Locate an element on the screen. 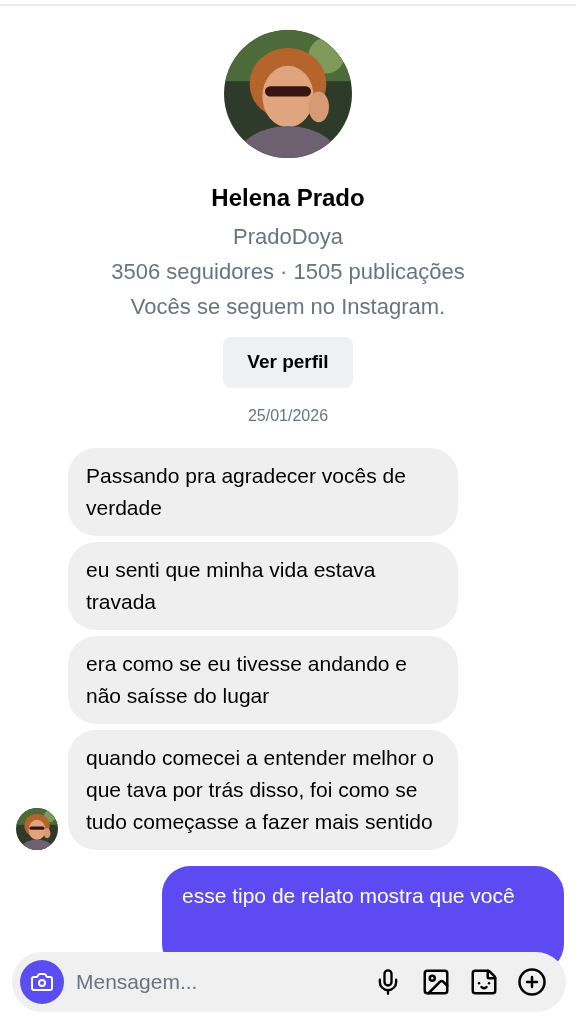 This screenshot has width=576, height=1024. incoming-message: era como se eu tivesse andando e não saísse do lugar is located at coordinates (263, 680).